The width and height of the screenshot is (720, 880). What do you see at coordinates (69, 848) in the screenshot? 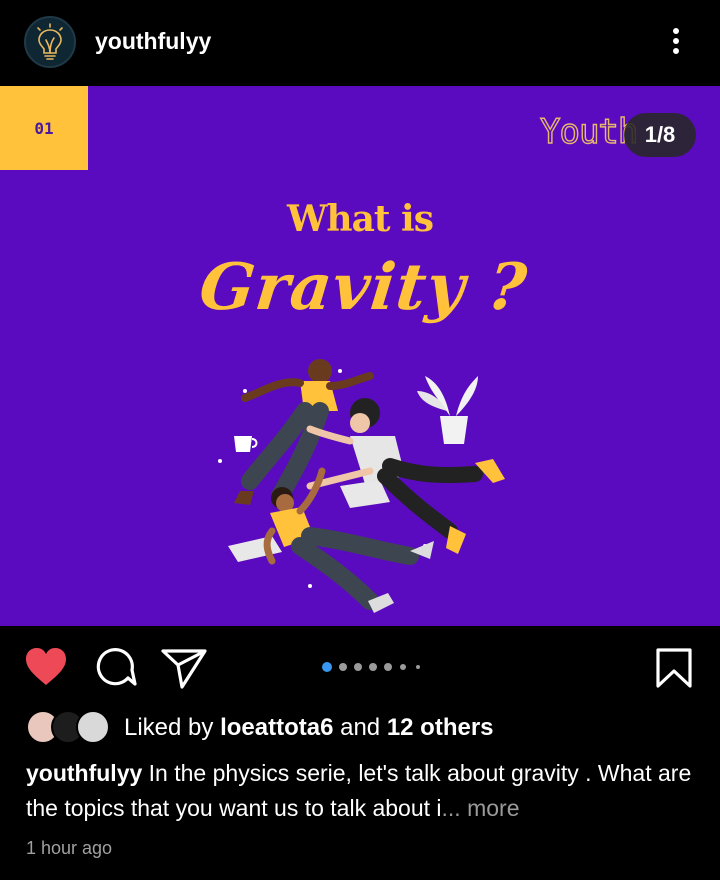
I see `post-timestamp: 1 hour ago` at bounding box center [69, 848].